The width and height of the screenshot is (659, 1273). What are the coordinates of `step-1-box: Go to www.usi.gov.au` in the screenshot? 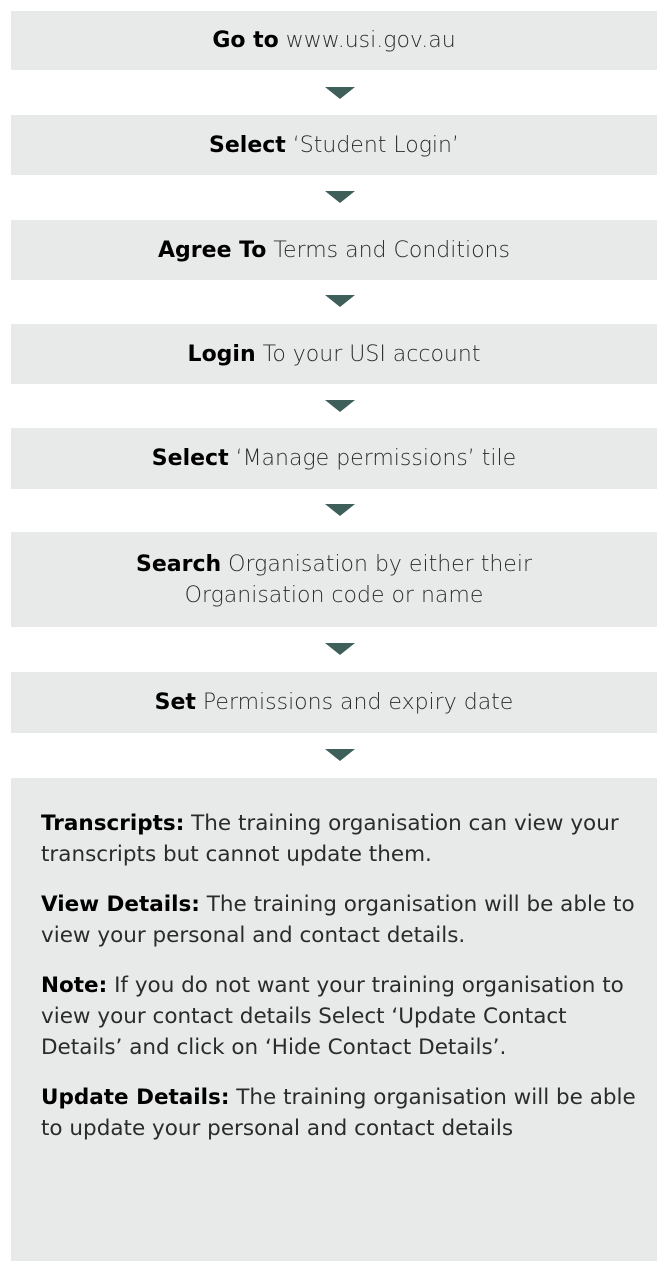 It's located at (334, 40).